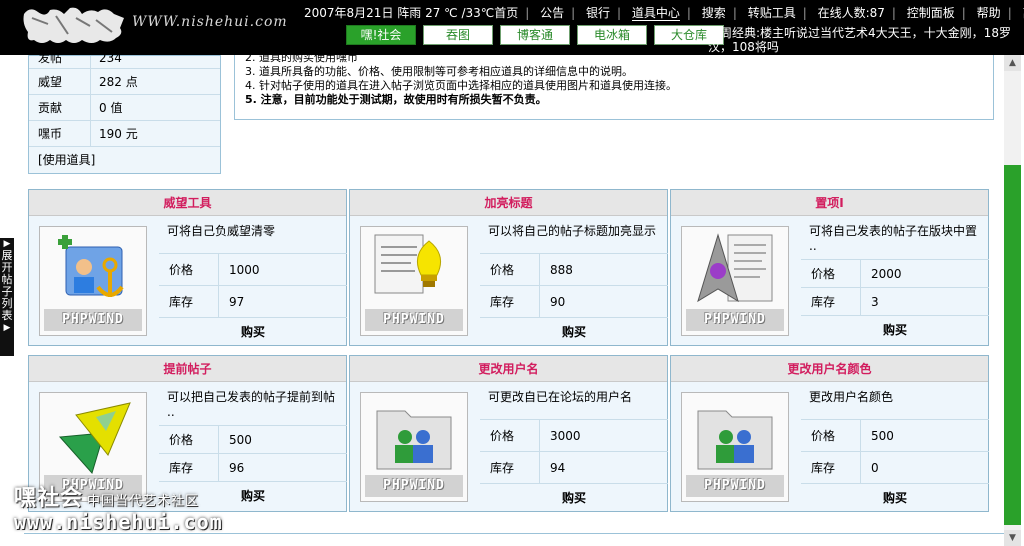 This screenshot has height=546, width=1024. What do you see at coordinates (110, 58) in the screenshot?
I see `user-info-value: 234` at bounding box center [110, 58].